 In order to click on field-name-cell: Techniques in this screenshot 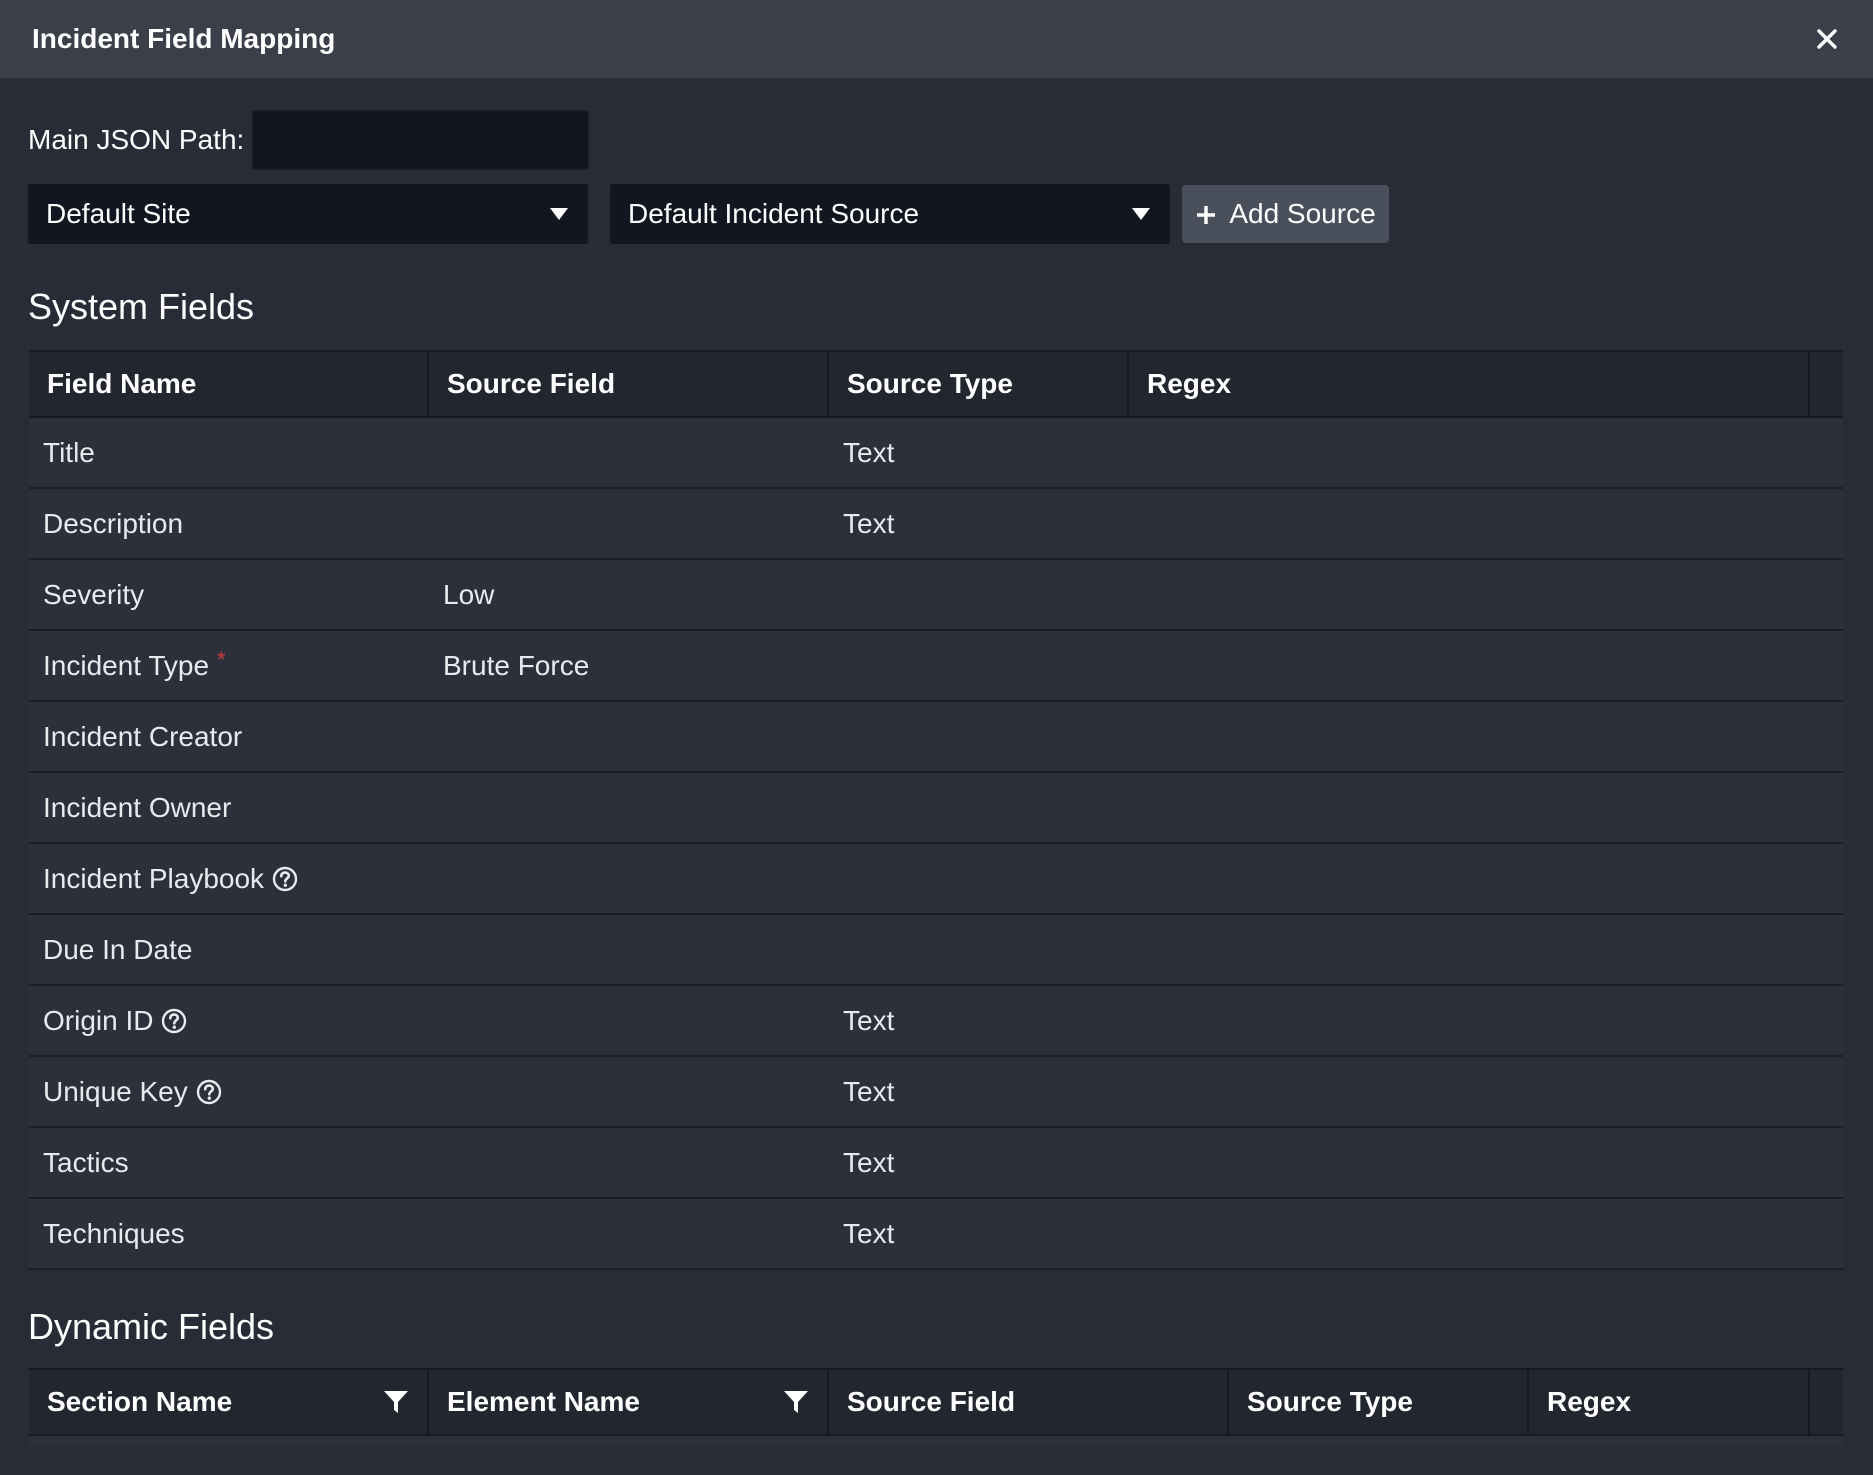, I will do `click(229, 1233)`.